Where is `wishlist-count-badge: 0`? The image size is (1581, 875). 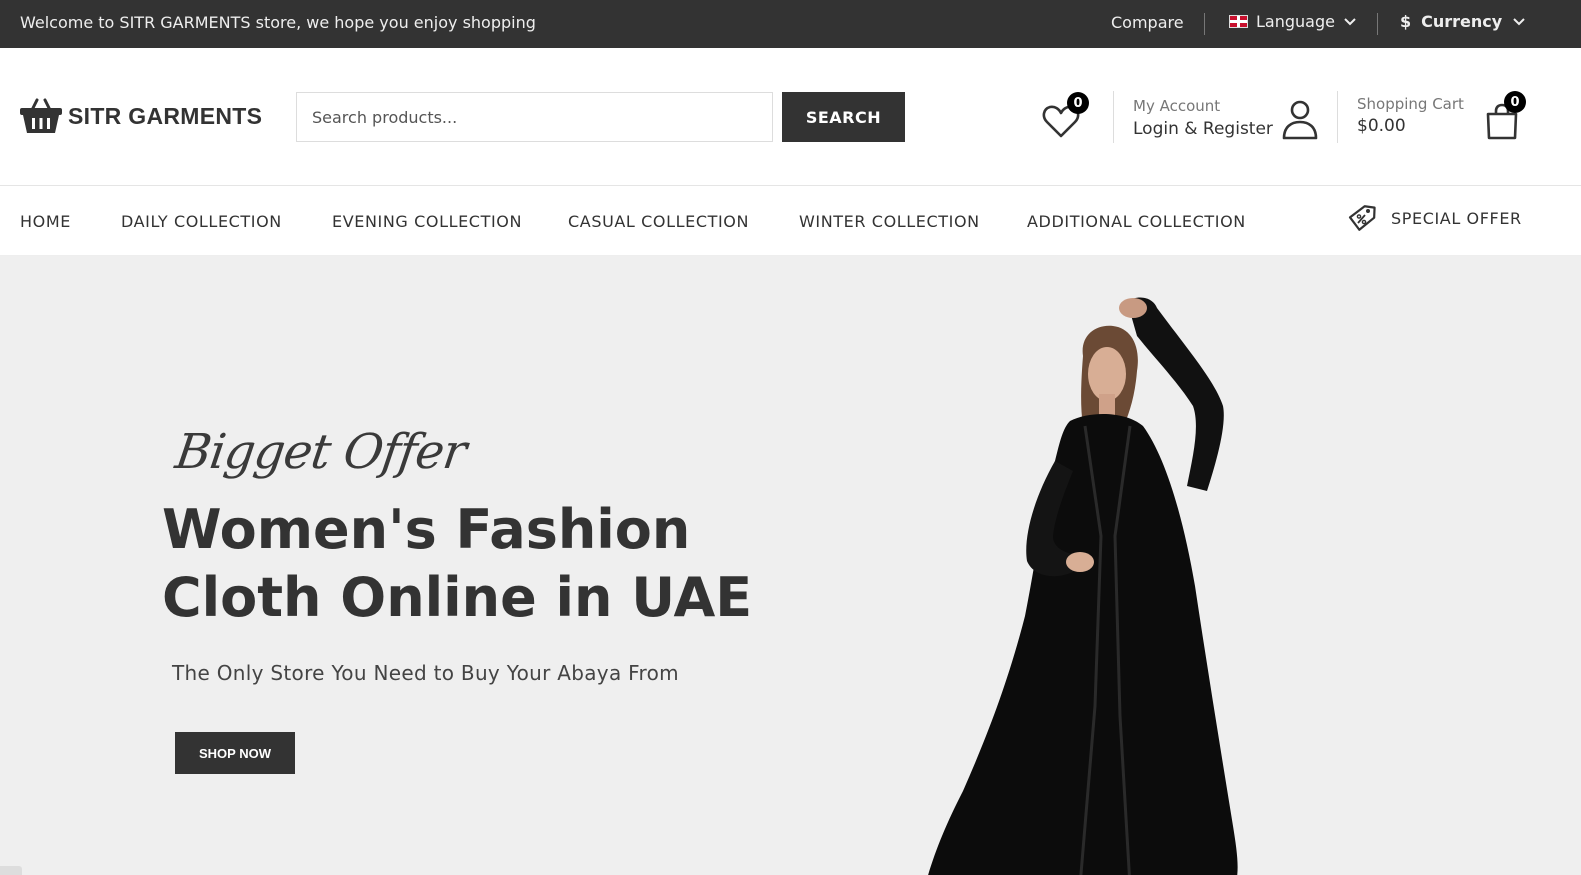
wishlist-count-badge: 0 is located at coordinates (1078, 103).